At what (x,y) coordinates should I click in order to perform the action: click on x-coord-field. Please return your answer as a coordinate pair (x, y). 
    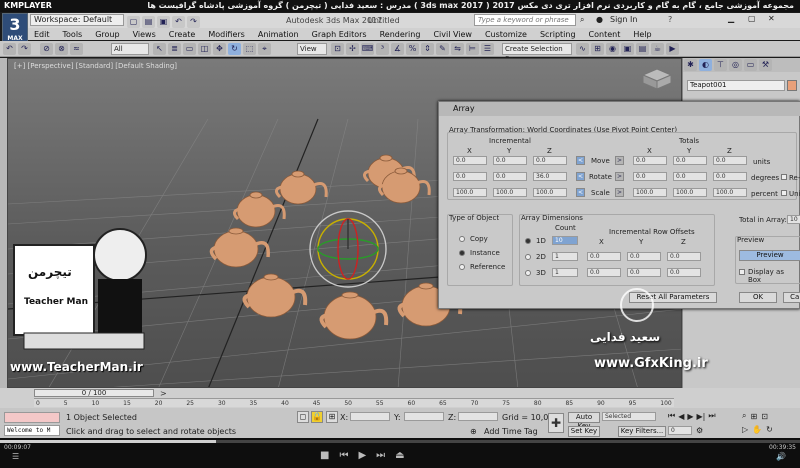
    Looking at the image, I should click on (370, 416).